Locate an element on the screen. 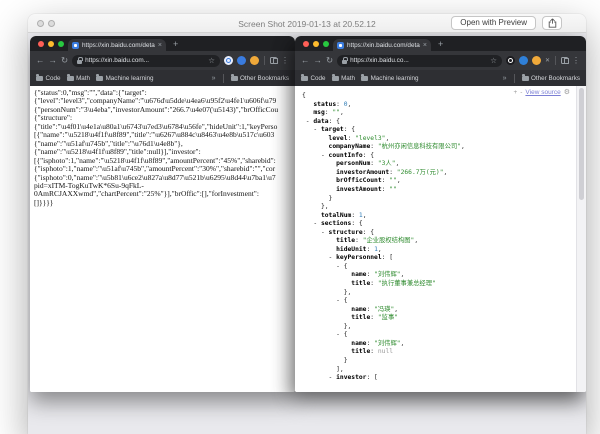 The height and width of the screenshot is (434, 600). json-line: title: "执行董事兼总经理" is located at coordinates (438, 284).